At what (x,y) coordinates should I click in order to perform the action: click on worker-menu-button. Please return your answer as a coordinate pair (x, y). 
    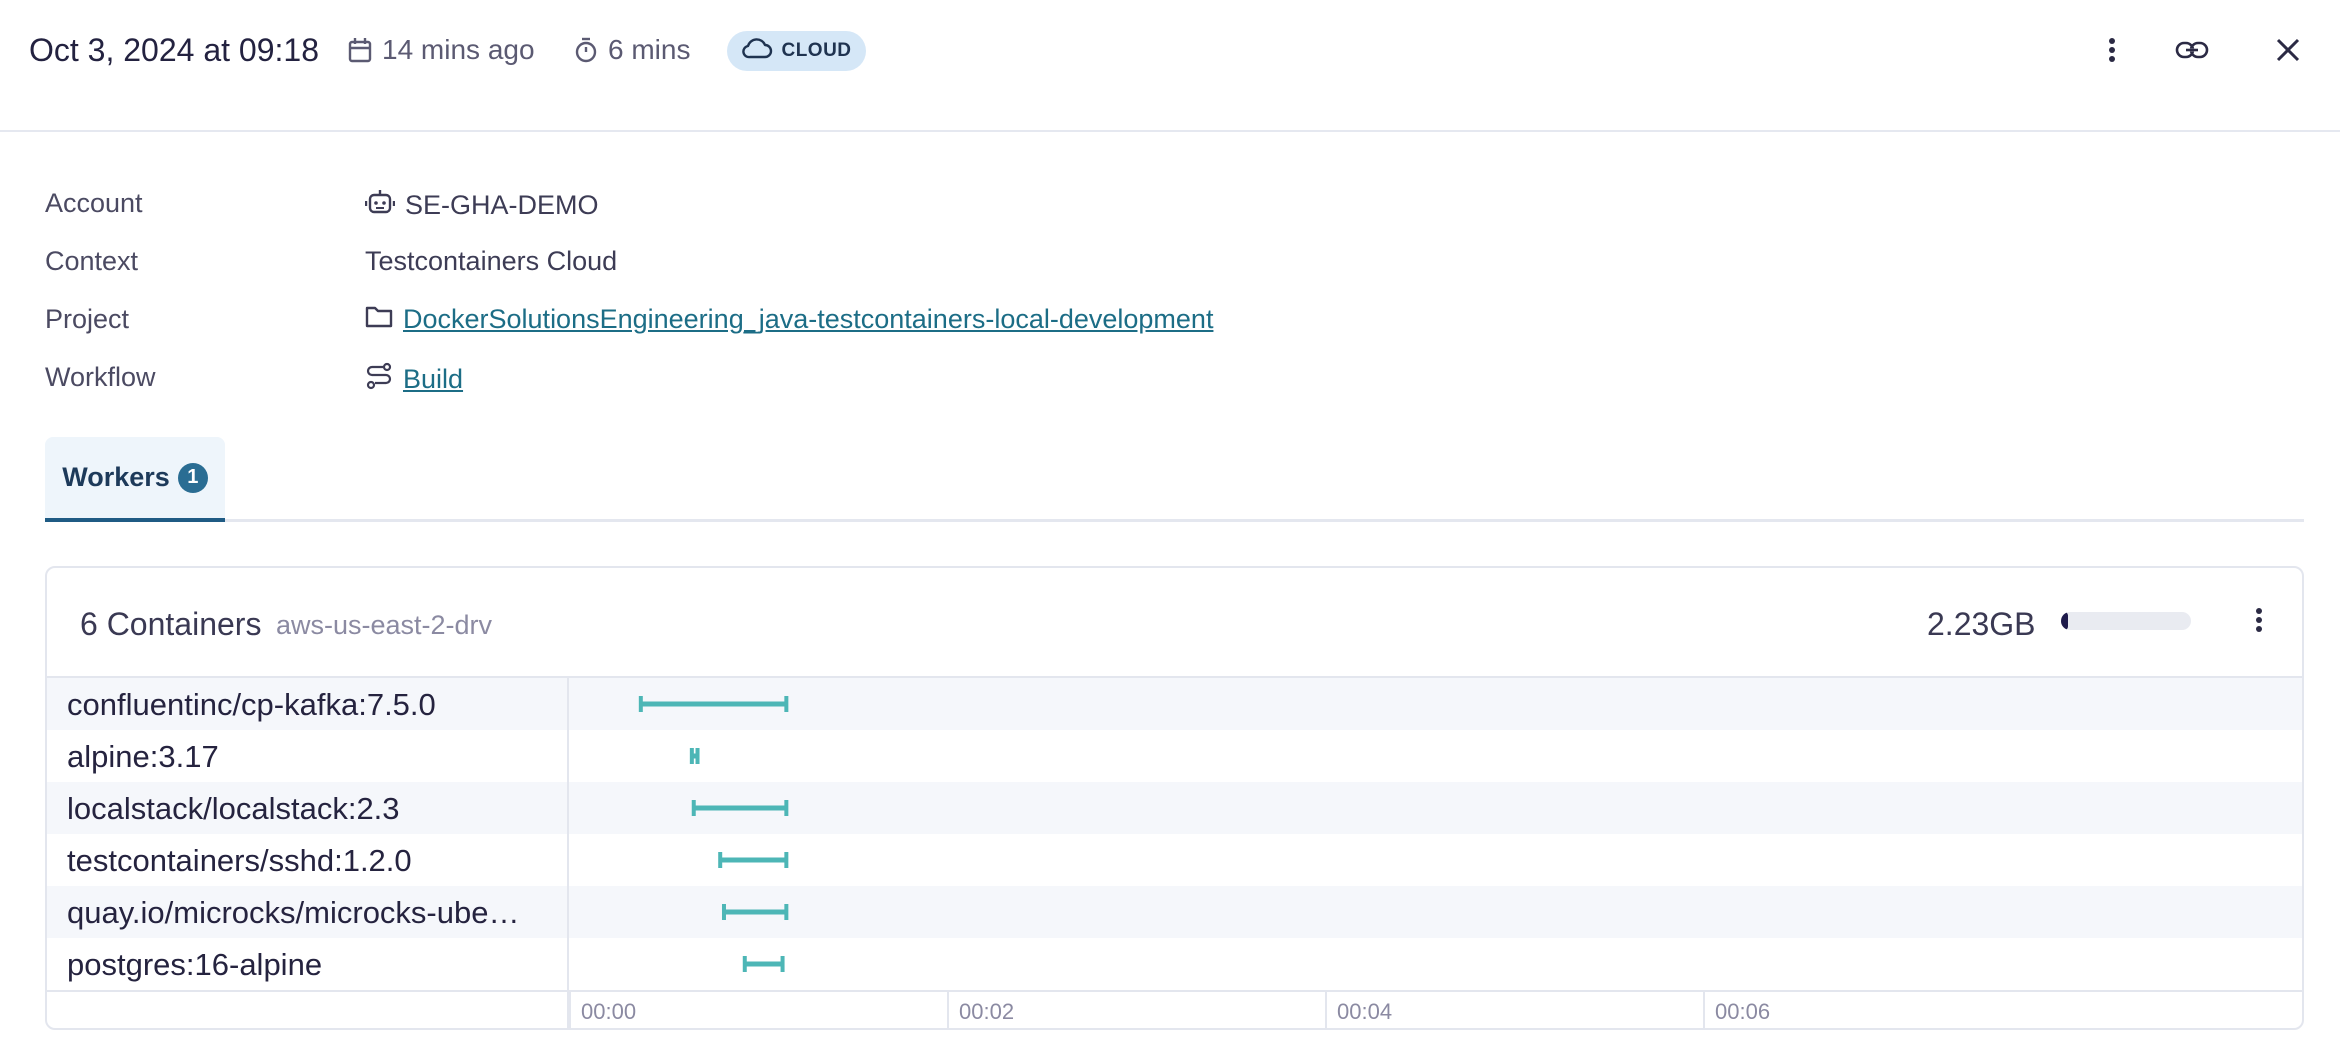
    Looking at the image, I should click on (2259, 622).